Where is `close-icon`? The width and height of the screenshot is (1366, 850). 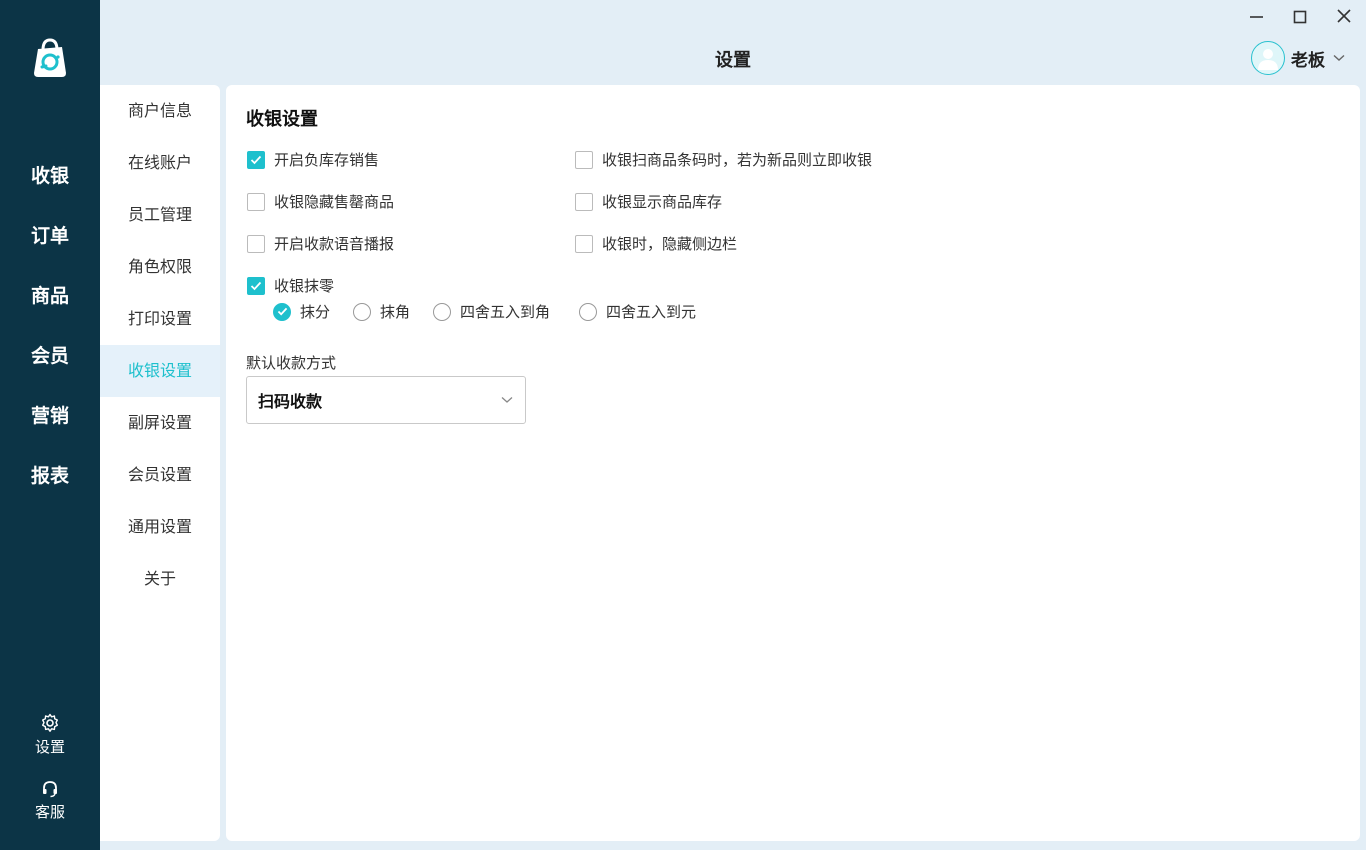 close-icon is located at coordinates (1344, 17).